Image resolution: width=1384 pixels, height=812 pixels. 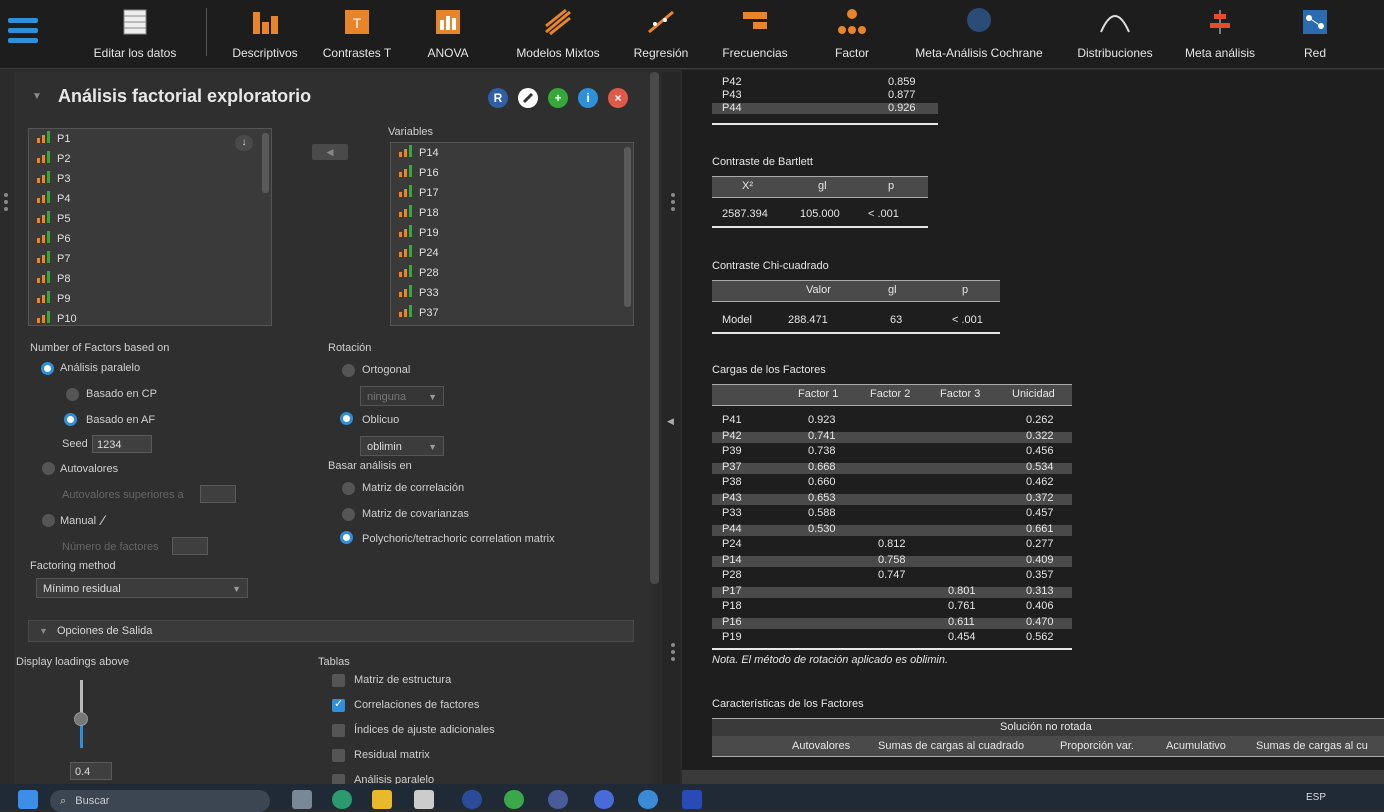 What do you see at coordinates (348, 488) in the screenshot?
I see `corr-matrix-radio` at bounding box center [348, 488].